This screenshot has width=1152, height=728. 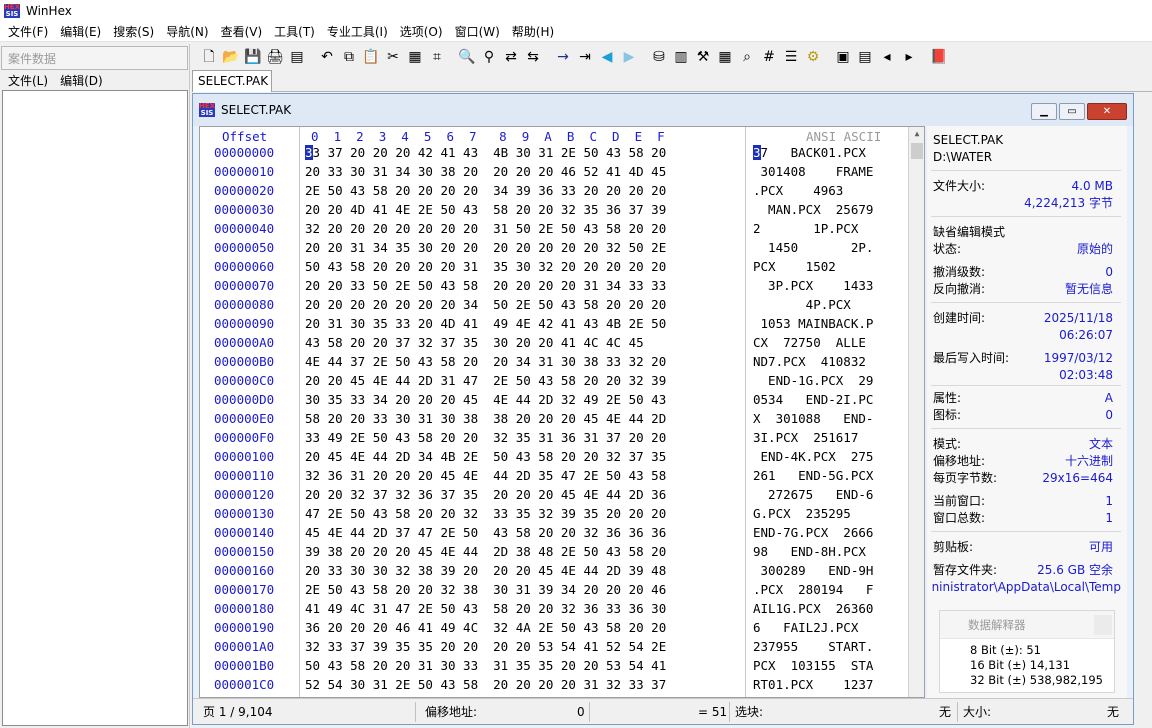 What do you see at coordinates (813, 323) in the screenshot?
I see `row-ascii: 1053 MAINBACK.P` at bounding box center [813, 323].